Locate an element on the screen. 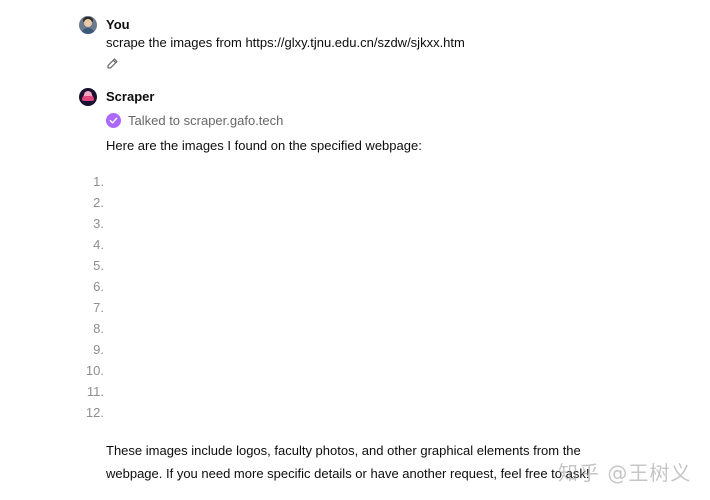 The width and height of the screenshot is (710, 500). list-item: 4. is located at coordinates (98, 244).